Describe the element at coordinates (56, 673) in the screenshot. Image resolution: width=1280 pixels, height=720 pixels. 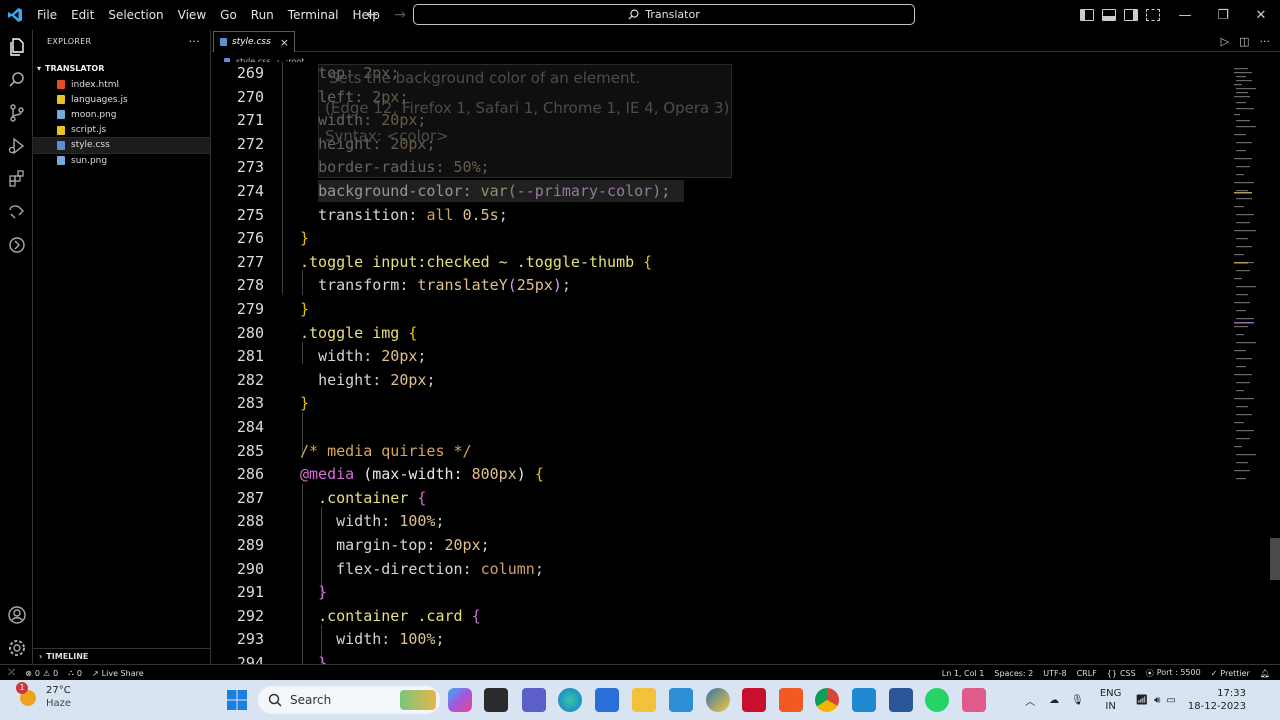
I see `warning-count: 0` at that location.